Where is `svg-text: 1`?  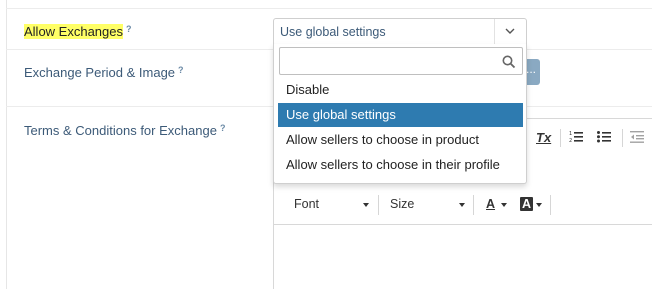 svg-text: 1 is located at coordinates (570, 134).